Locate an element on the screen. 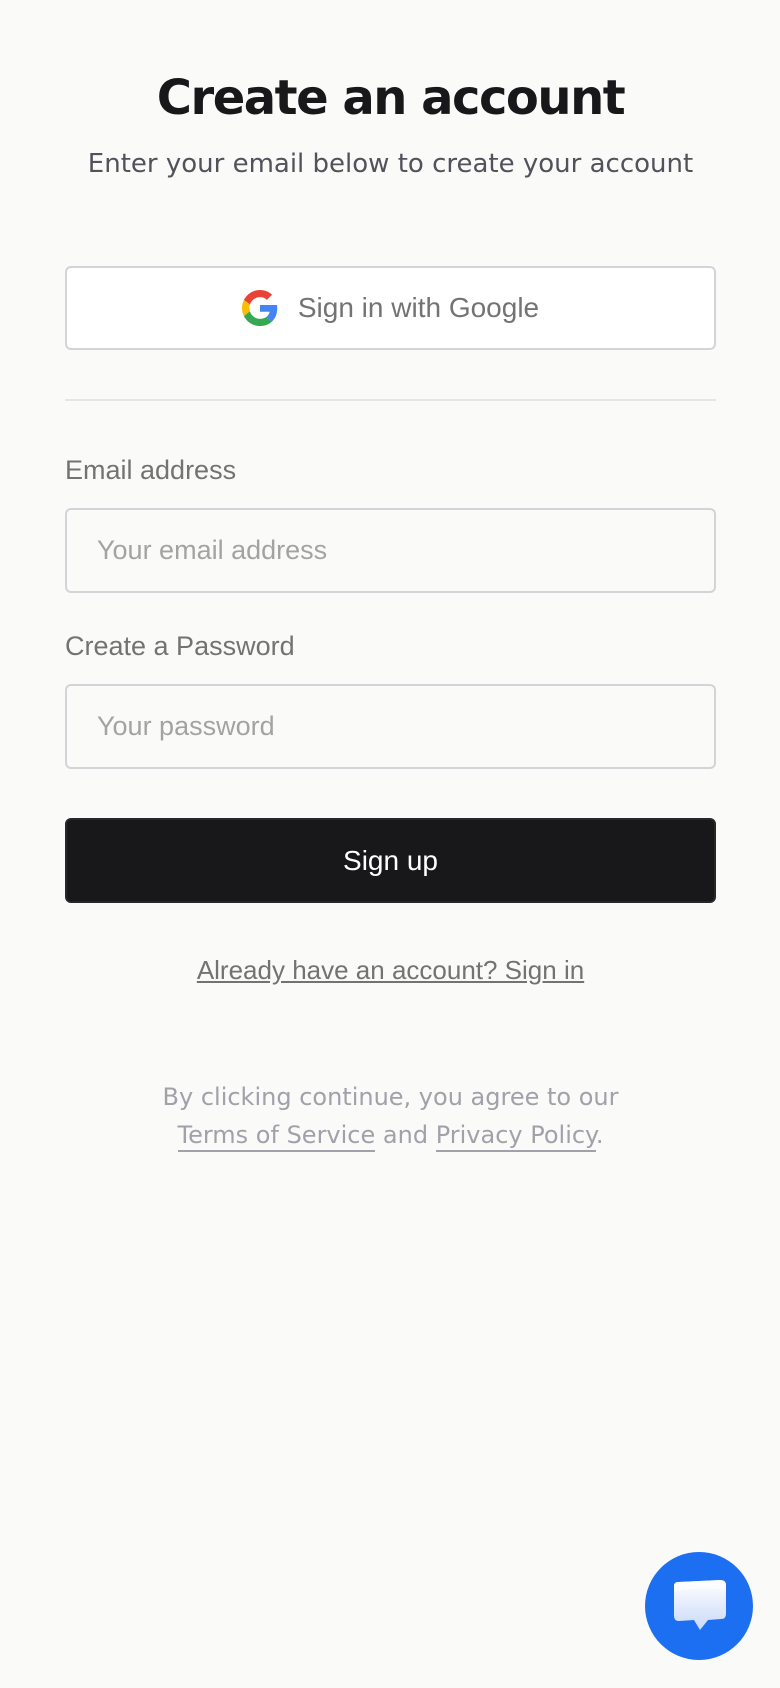  privacy-policy-link: Privacy Policy is located at coordinates (515, 1136).